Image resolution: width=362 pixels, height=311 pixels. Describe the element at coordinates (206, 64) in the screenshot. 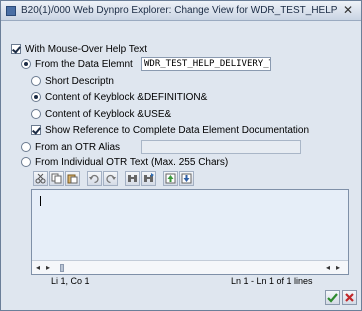

I see `data-element-field: WDR_TEST_HELP_DELIVERY_T` at that location.